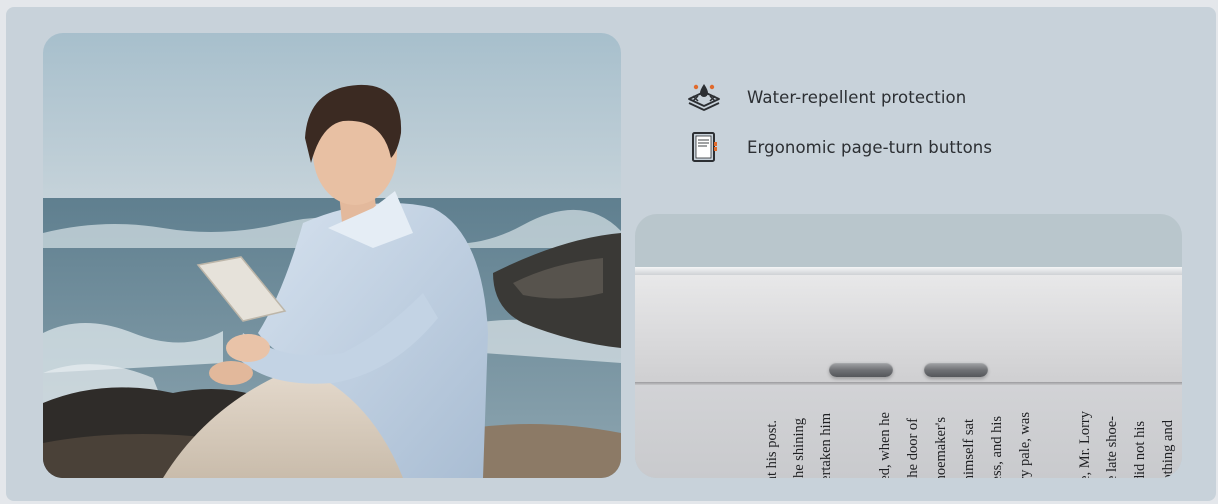 The image size is (1218, 504). What do you see at coordinates (941, 447) in the screenshot?
I see `page-text-line: hoemaker's` at bounding box center [941, 447].